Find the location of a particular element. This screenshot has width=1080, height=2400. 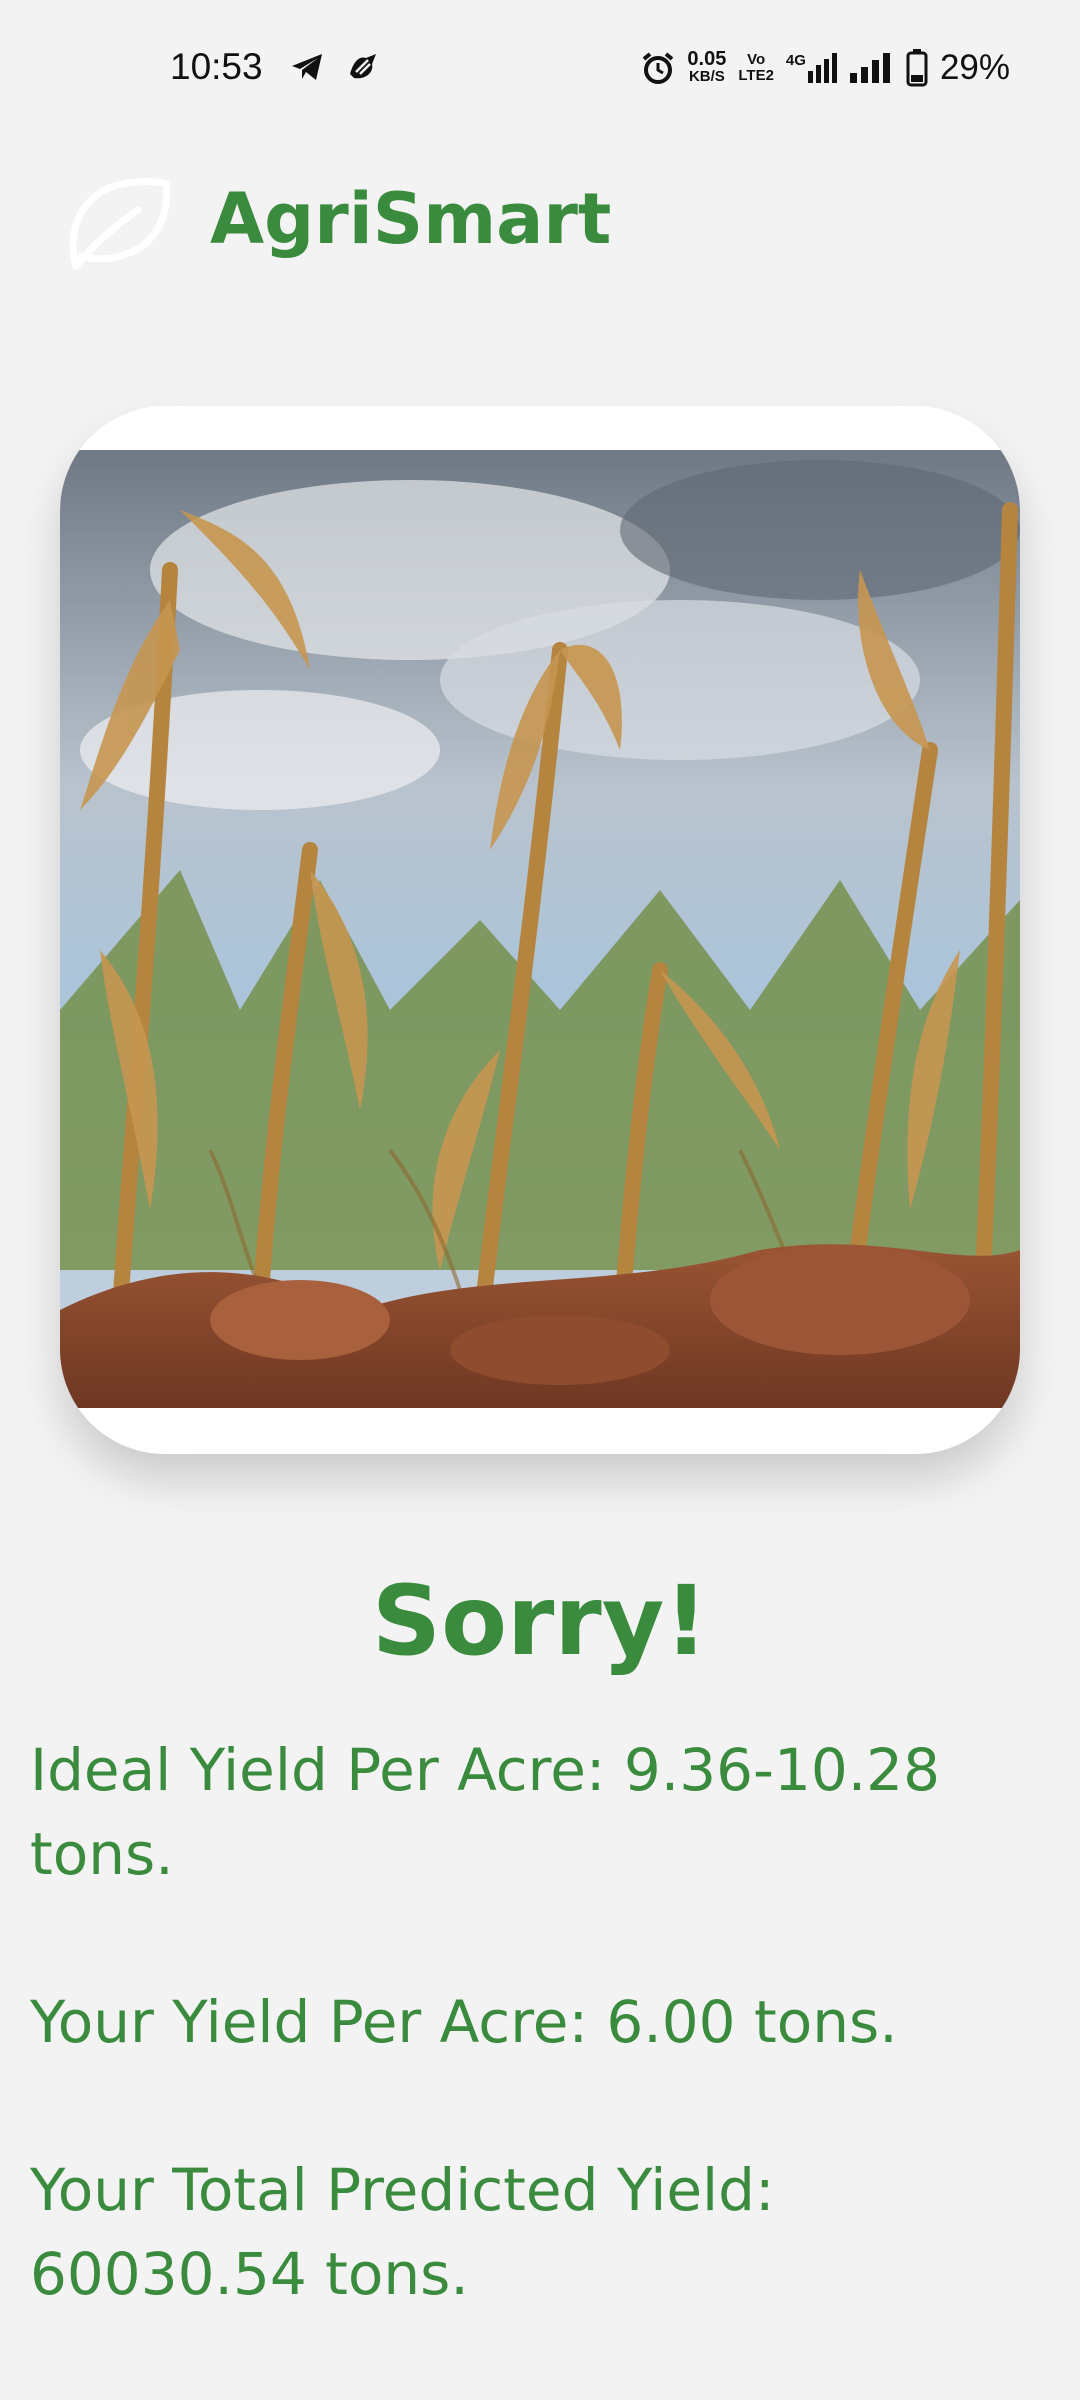

app-title: AgriSmart is located at coordinates (411, 219).